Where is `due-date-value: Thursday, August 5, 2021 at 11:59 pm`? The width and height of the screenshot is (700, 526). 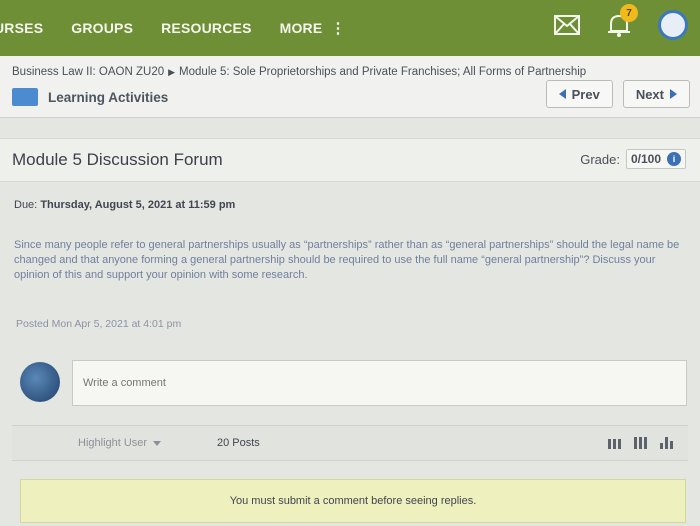
due-date-value: Thursday, August 5, 2021 at 11:59 pm is located at coordinates (138, 205).